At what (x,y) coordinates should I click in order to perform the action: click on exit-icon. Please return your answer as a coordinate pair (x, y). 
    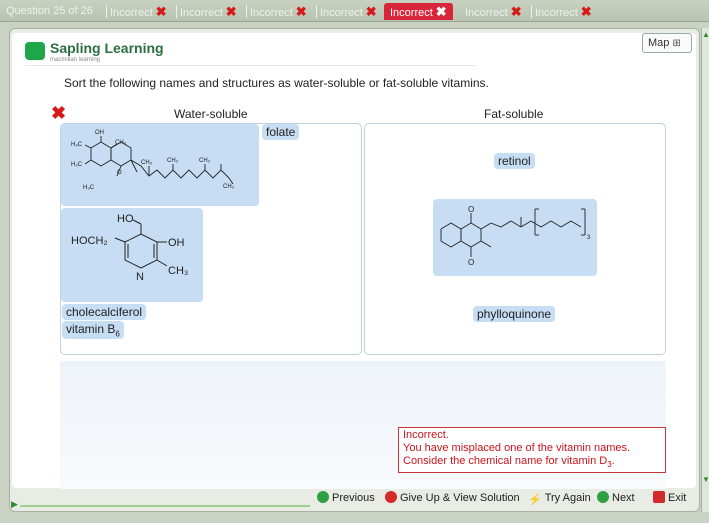
    Looking at the image, I should click on (659, 497).